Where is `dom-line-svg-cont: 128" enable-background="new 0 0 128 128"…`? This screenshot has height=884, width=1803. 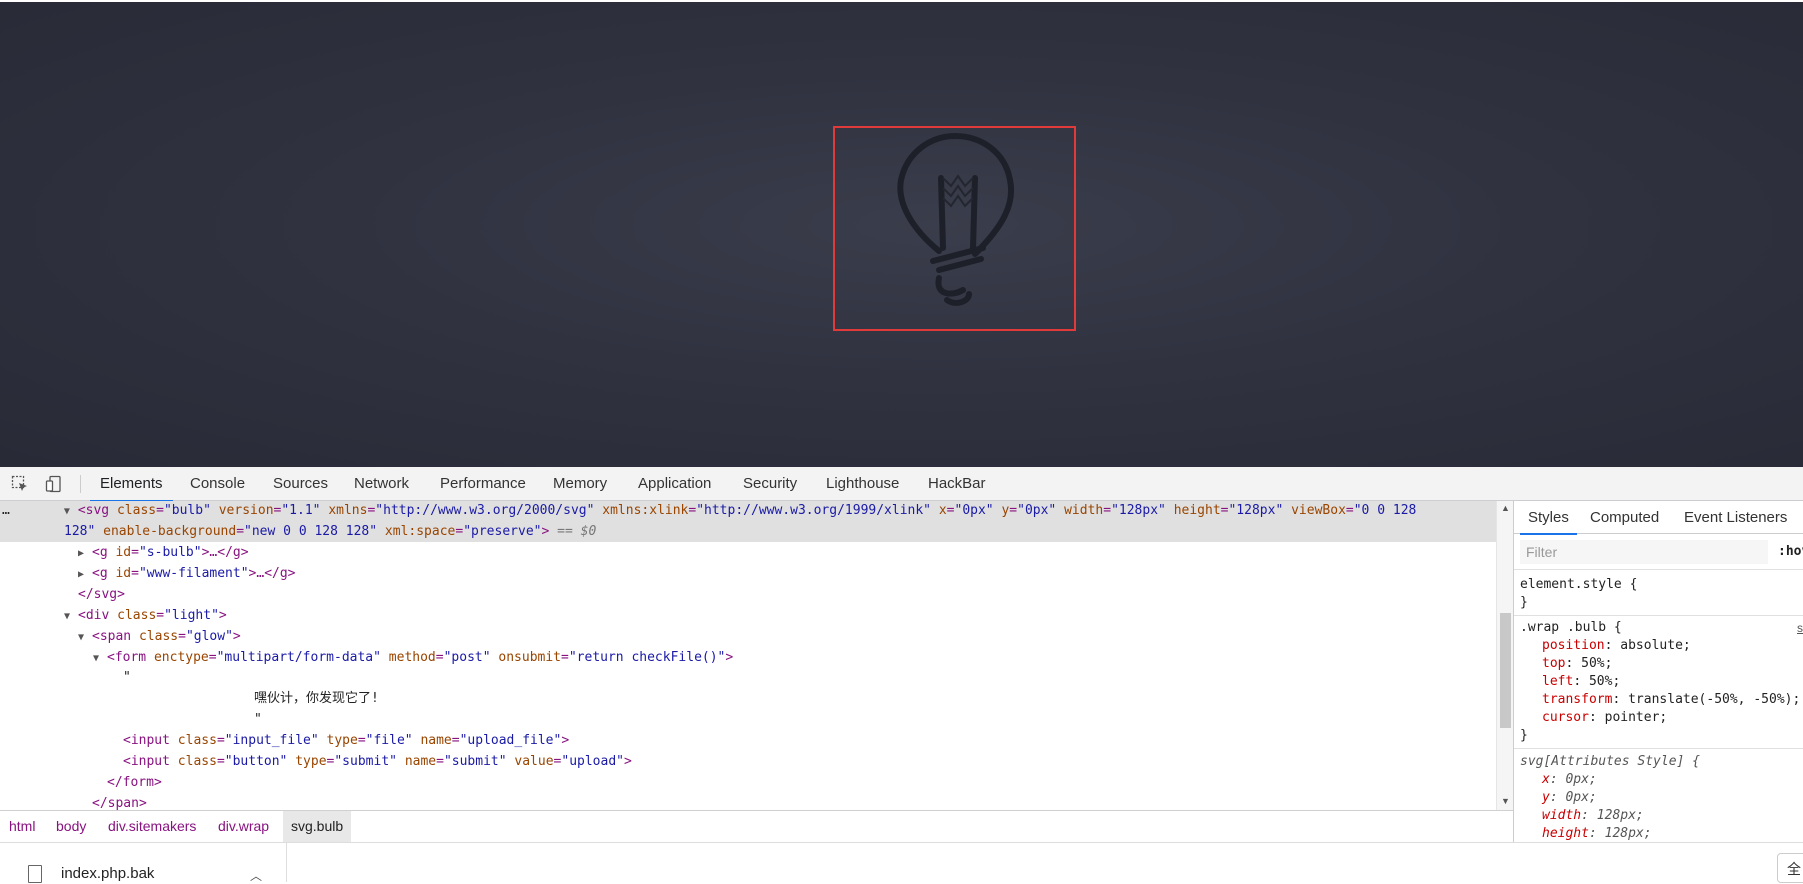
dom-line-svg-cont: 128" enable-background="new 0 0 128 128"… is located at coordinates (330, 531).